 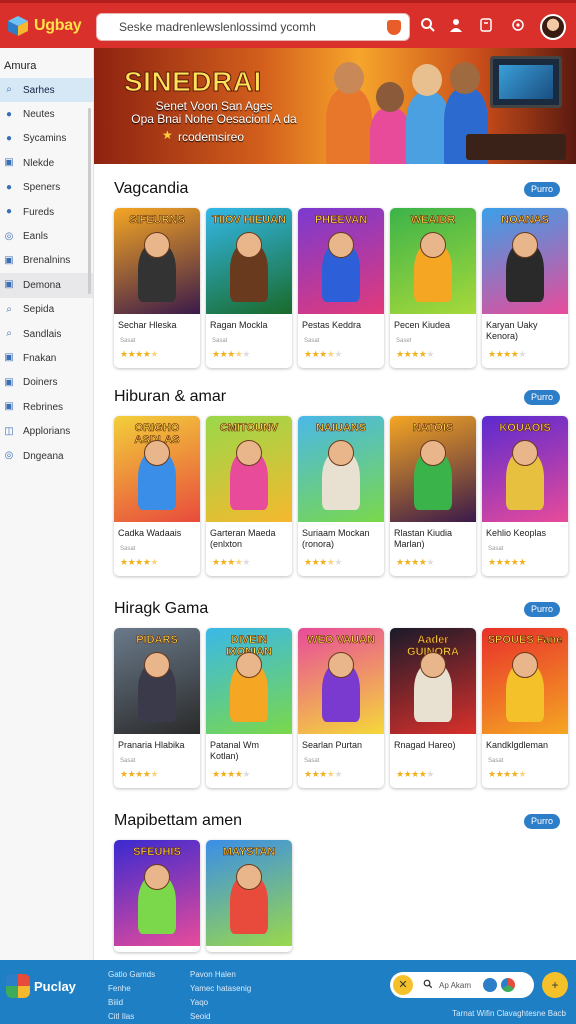 I want to click on game-card: WEO VAUAN Searlan Purtan Sasat ★★★★★, so click(x=341, y=708).